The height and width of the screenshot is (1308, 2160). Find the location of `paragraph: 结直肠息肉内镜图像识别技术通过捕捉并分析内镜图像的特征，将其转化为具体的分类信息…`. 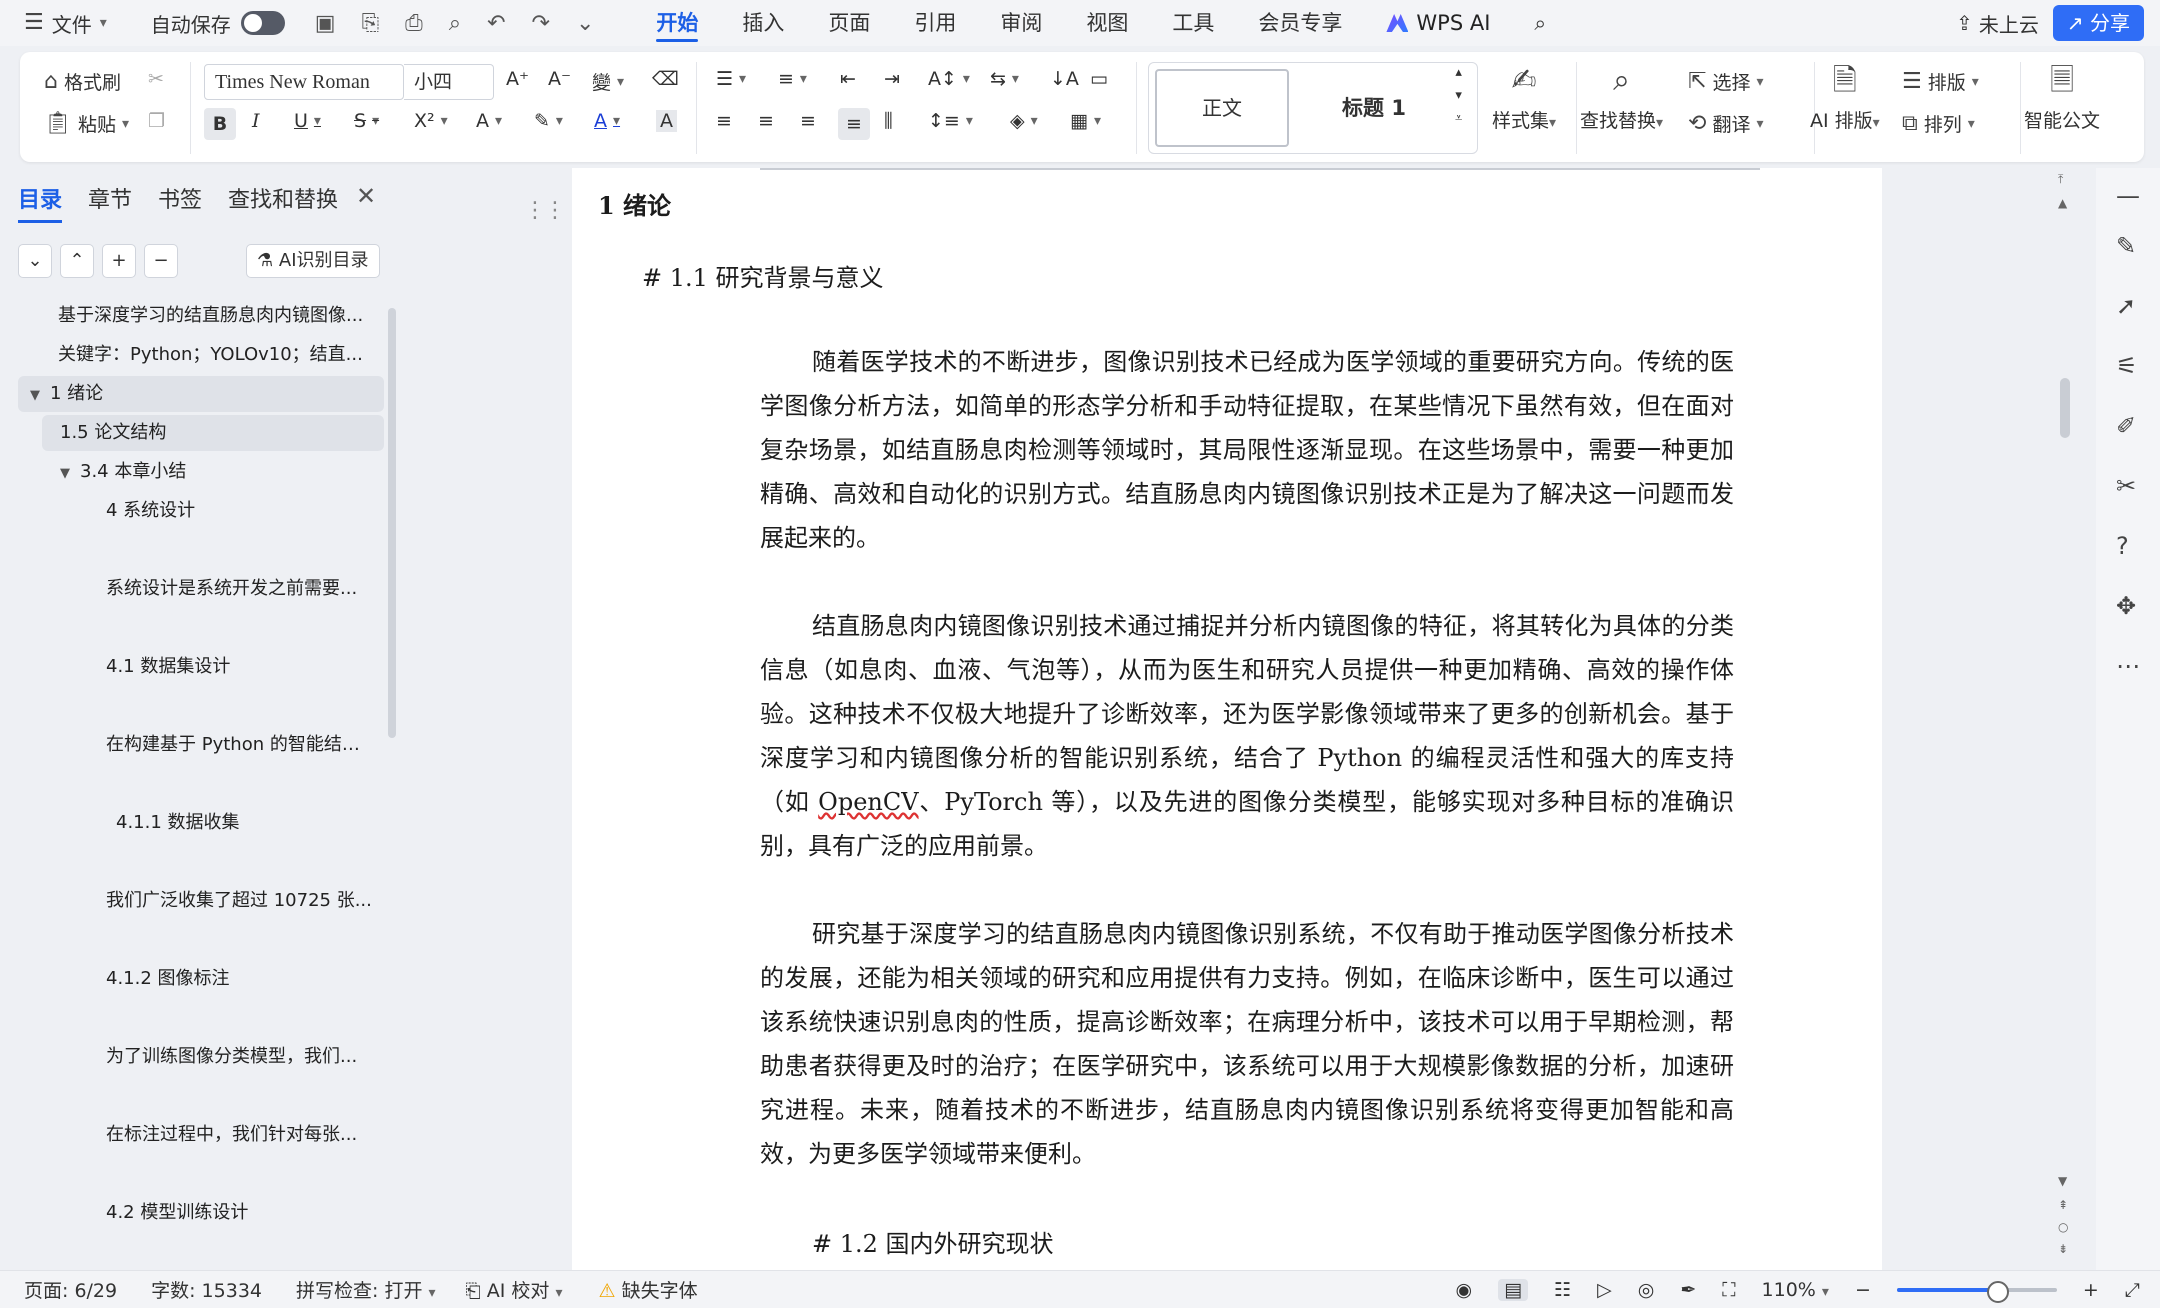

paragraph: 结直肠息肉内镜图像识别技术通过捕捉并分析内镜图像的特征，将其转化为具体的分类信息… is located at coordinates (1247, 736).